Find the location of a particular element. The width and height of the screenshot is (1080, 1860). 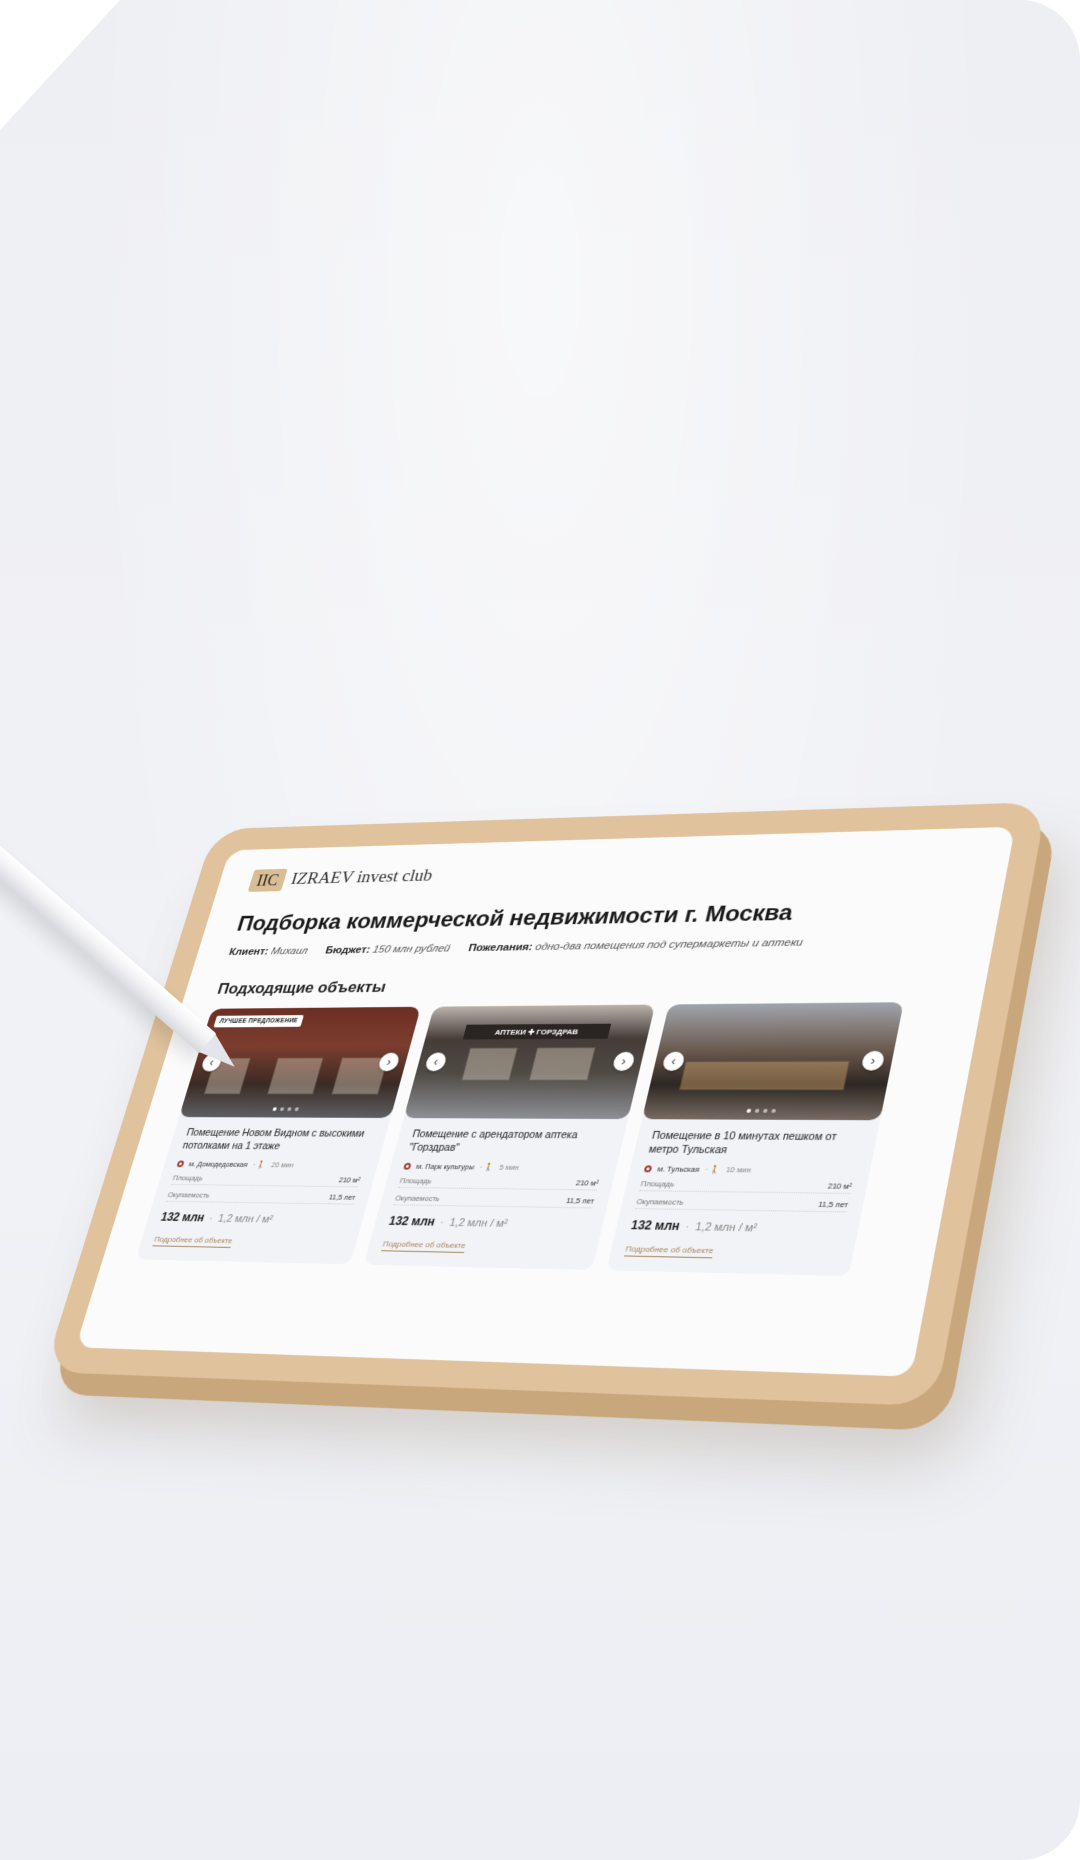

location: м. Тульская · 🚶 10 мин is located at coordinates (749, 1170).